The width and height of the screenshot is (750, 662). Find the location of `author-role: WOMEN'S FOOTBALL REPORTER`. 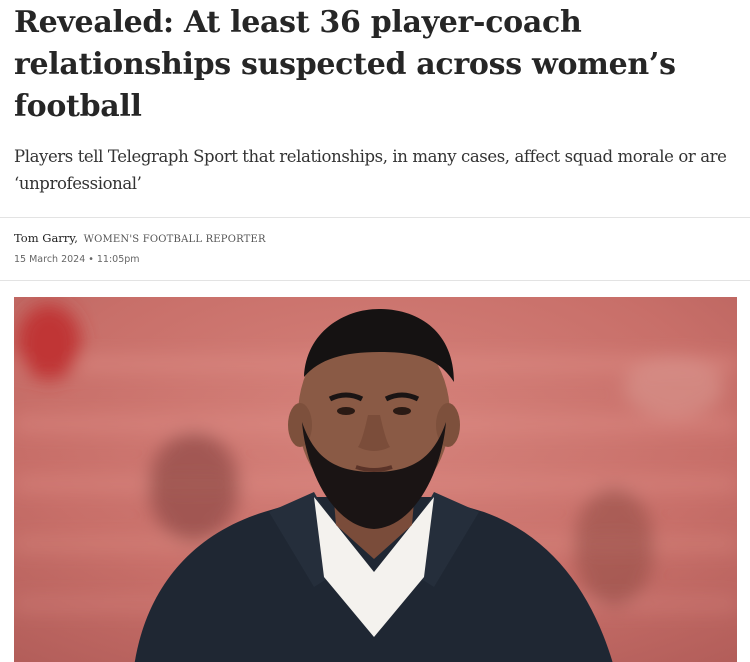

author-role: WOMEN'S FOOTBALL REPORTER is located at coordinates (174, 239).